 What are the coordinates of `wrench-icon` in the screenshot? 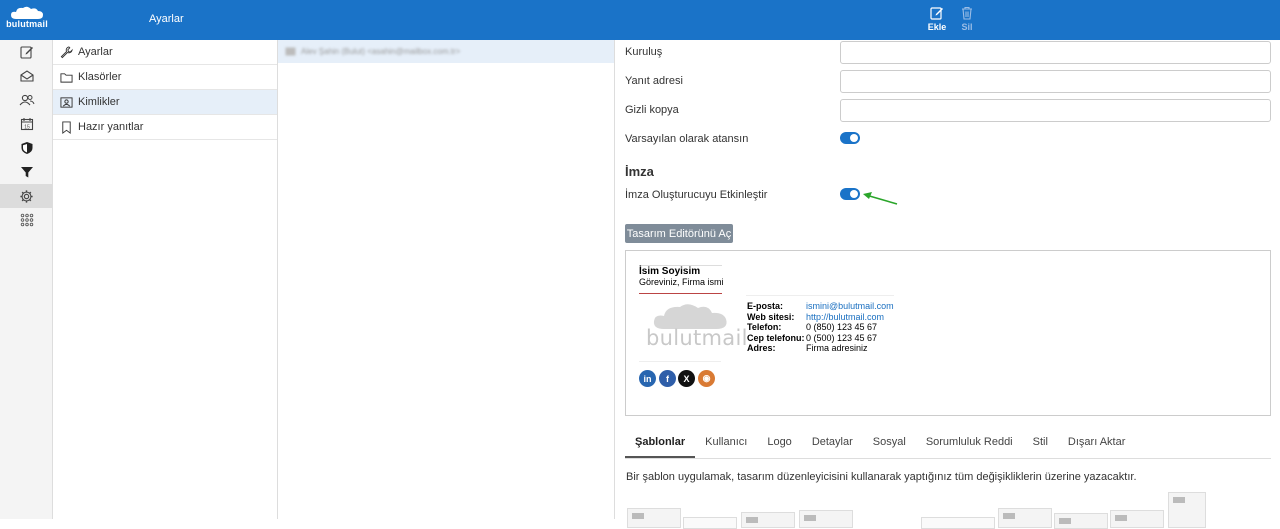 It's located at (66, 51).